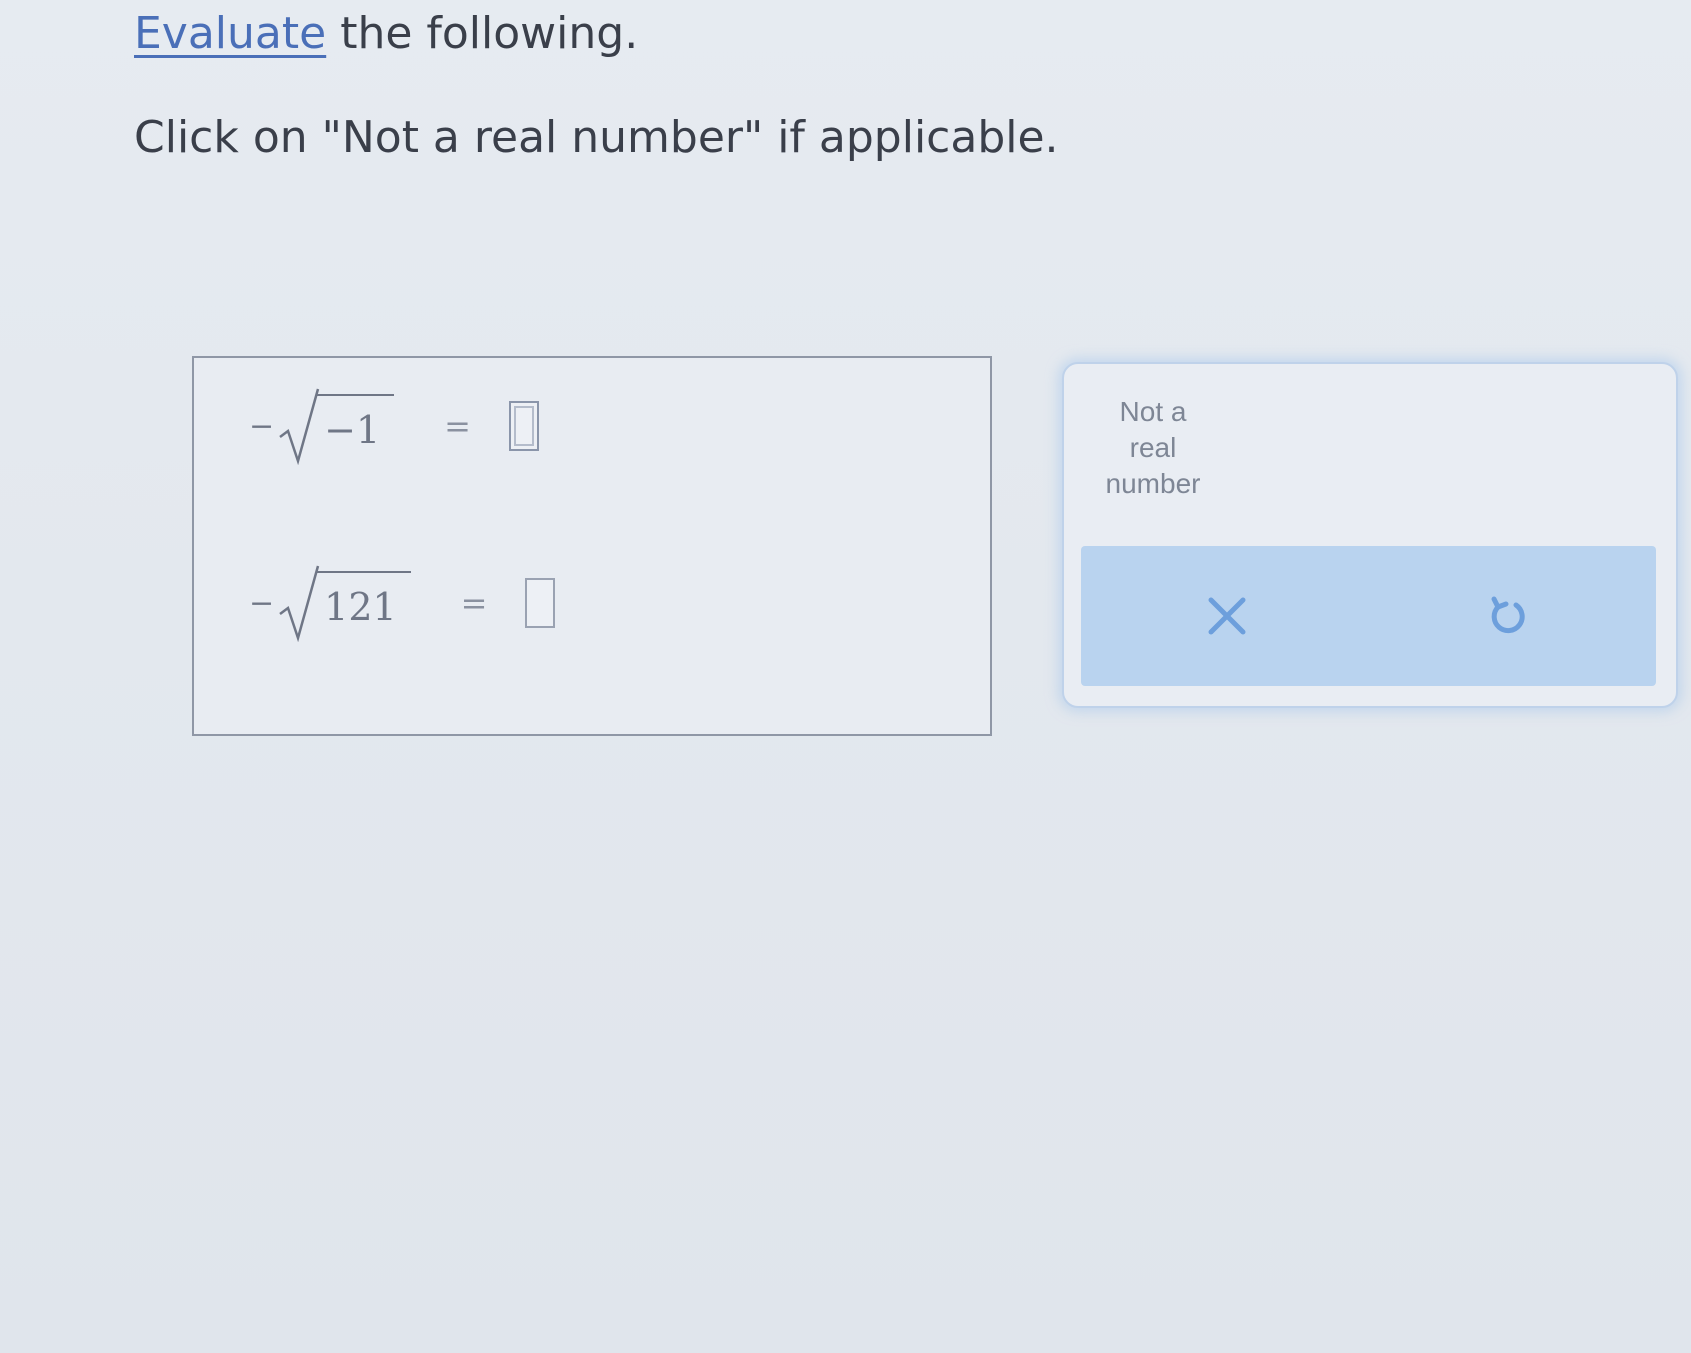  I want to click on not-real-label-line-1: Not a, so click(1153, 411).